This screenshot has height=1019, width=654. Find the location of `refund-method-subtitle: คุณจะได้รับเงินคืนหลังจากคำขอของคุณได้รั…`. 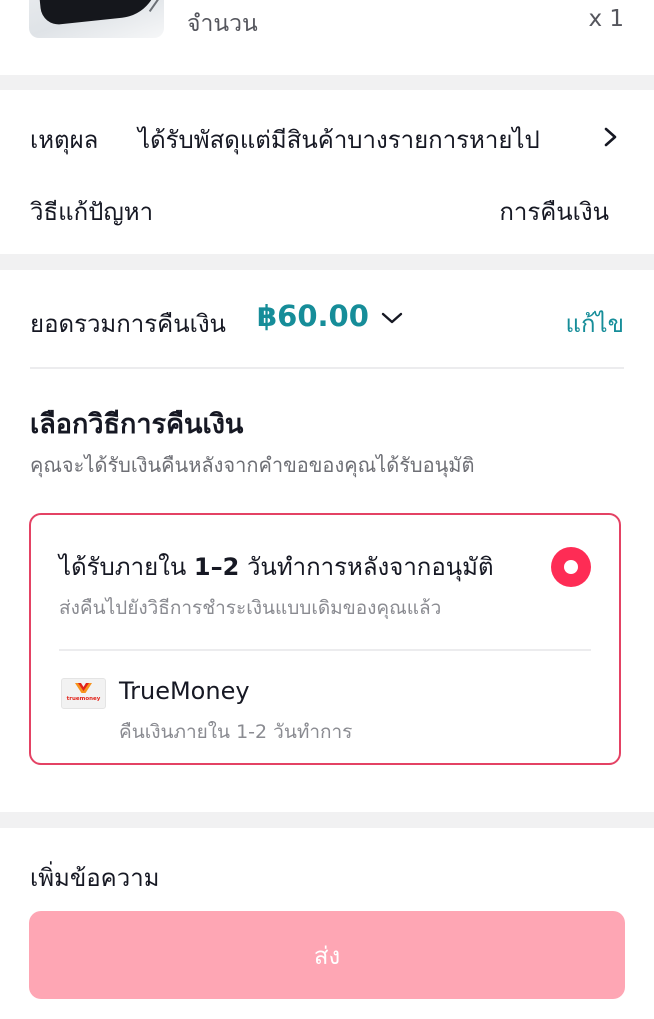

refund-method-subtitle: คุณจะได้รับเงินคืนหลังจากคำขอของคุณได้รั… is located at coordinates (252, 465).